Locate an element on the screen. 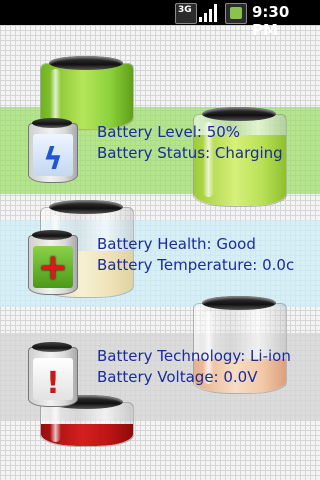 This screenshot has width=320, height=480. battery-health-text: Battery Health: Good is located at coordinates (176, 244).